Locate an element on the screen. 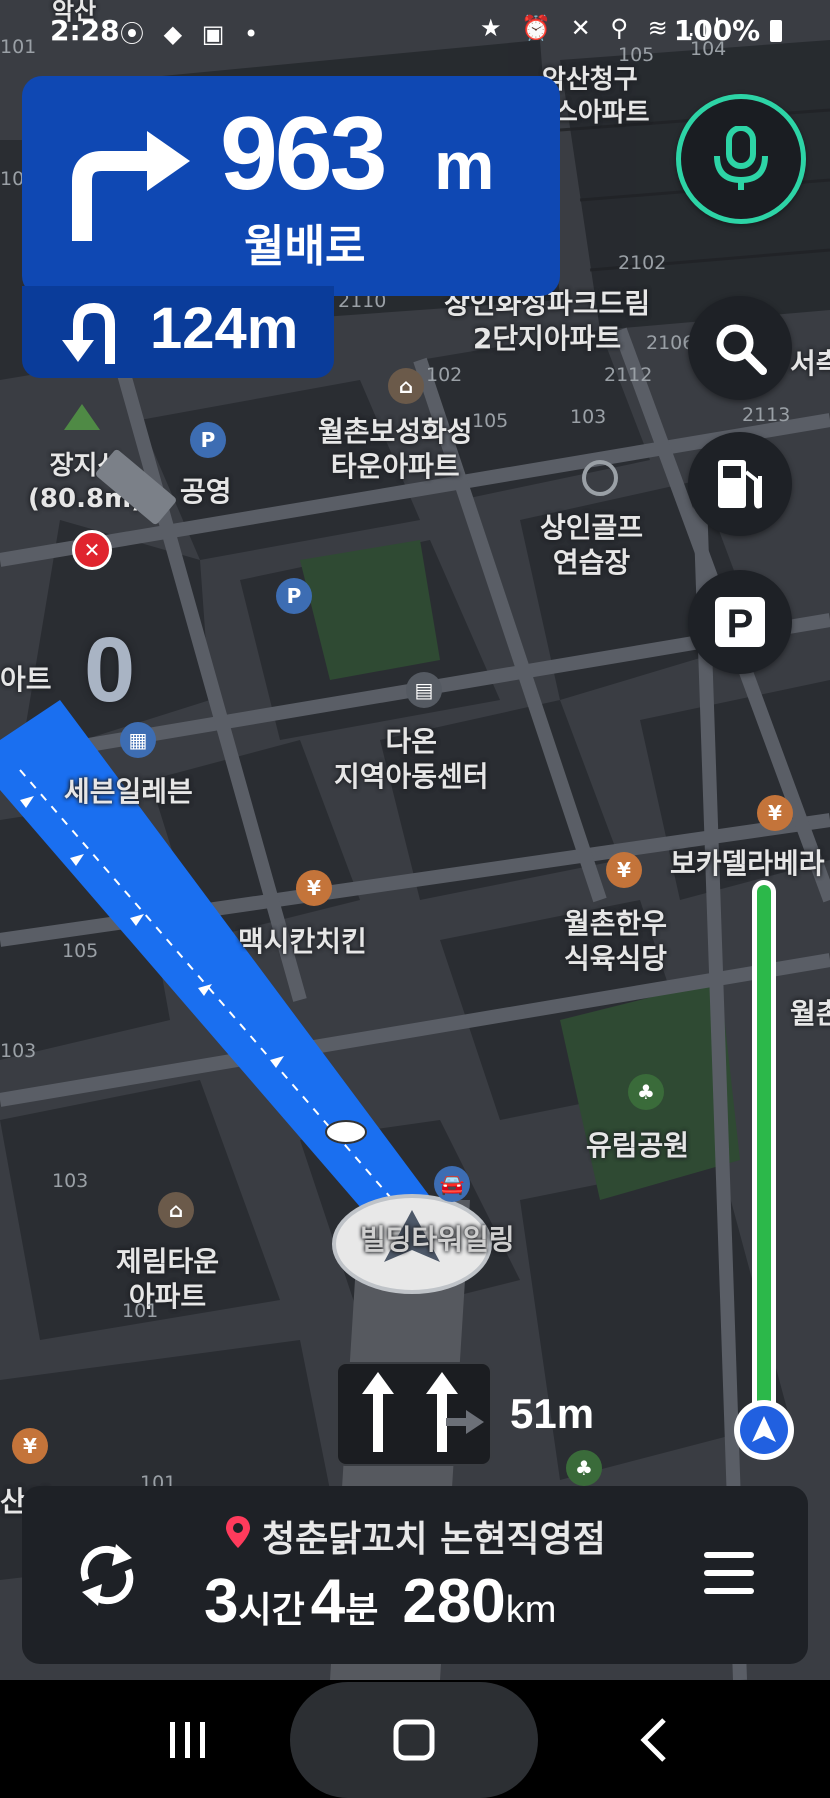  fuel-icon is located at coordinates (740, 484).